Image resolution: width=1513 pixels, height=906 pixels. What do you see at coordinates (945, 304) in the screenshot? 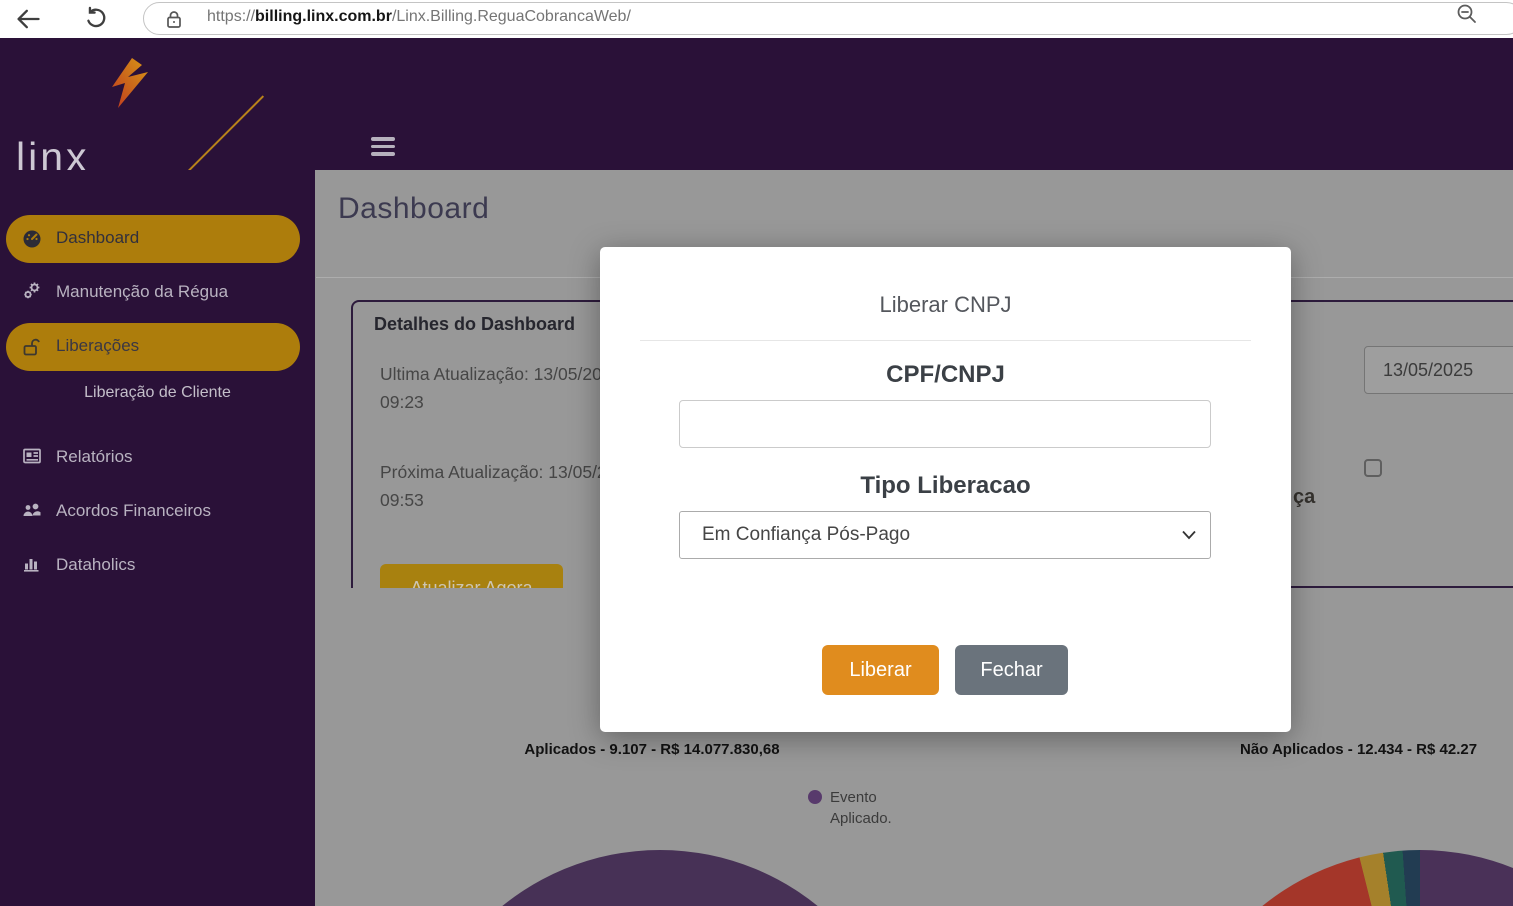
I see `modal-title: Liberar CNPJ` at bounding box center [945, 304].